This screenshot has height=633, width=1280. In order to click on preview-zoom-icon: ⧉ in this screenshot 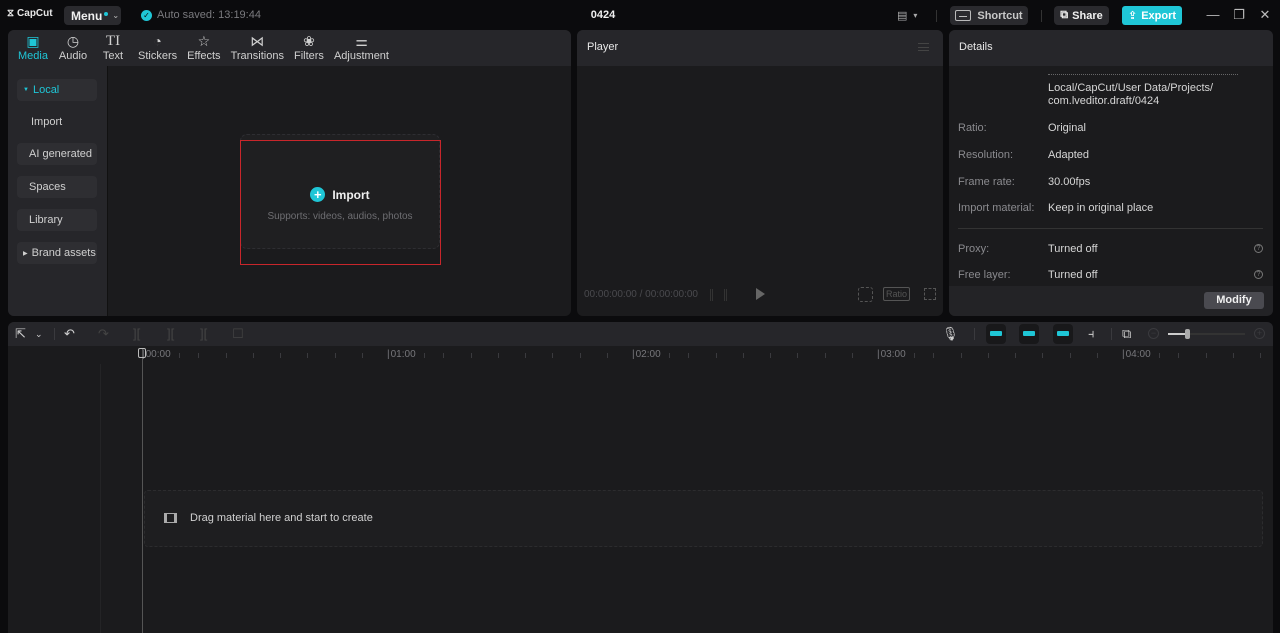, I will do `click(1126, 334)`.